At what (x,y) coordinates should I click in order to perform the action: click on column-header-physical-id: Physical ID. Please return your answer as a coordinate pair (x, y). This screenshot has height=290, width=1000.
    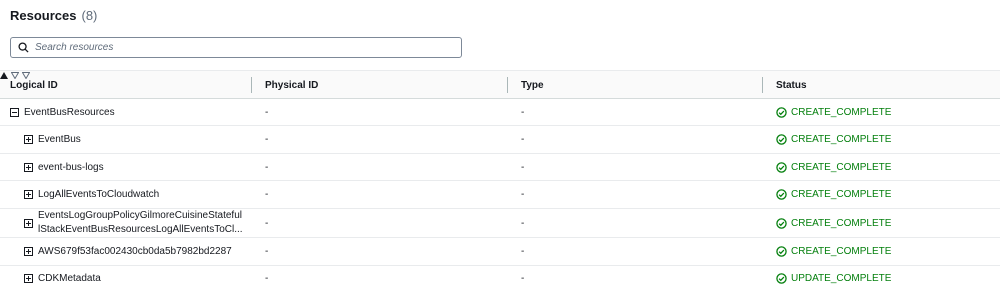
    Looking at the image, I should click on (291, 85).